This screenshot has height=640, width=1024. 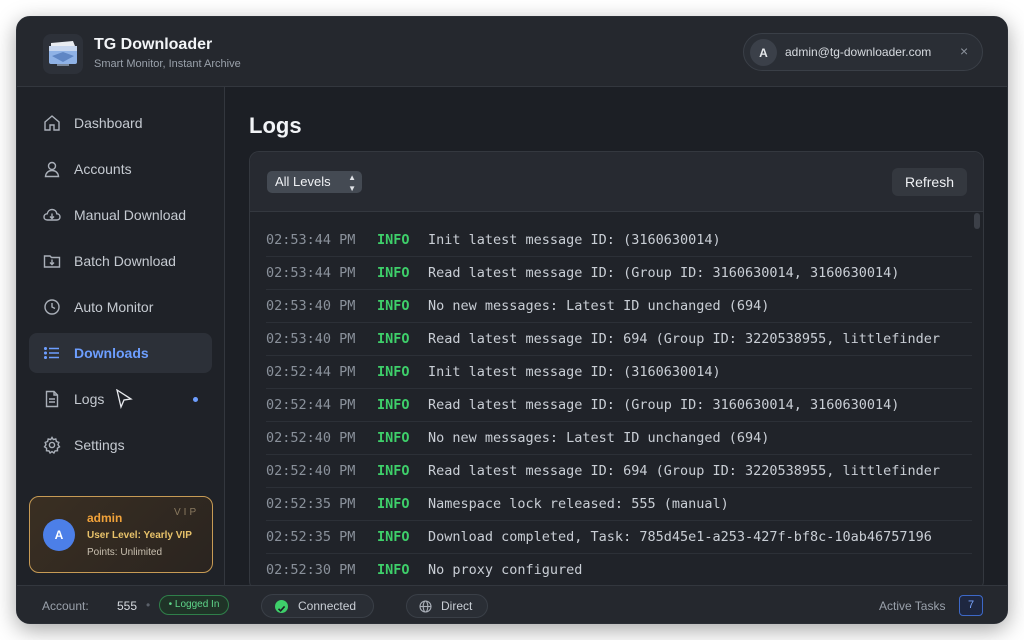 I want to click on app-subtitle: Smart Monitor, Instant Archive, so click(x=167, y=64).